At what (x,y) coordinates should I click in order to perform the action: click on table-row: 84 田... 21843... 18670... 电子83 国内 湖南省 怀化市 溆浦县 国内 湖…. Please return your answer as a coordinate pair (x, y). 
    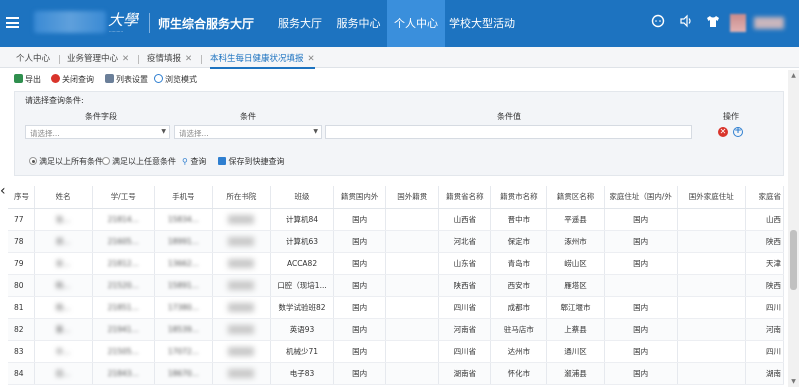
    Looking at the image, I should click on (396, 373).